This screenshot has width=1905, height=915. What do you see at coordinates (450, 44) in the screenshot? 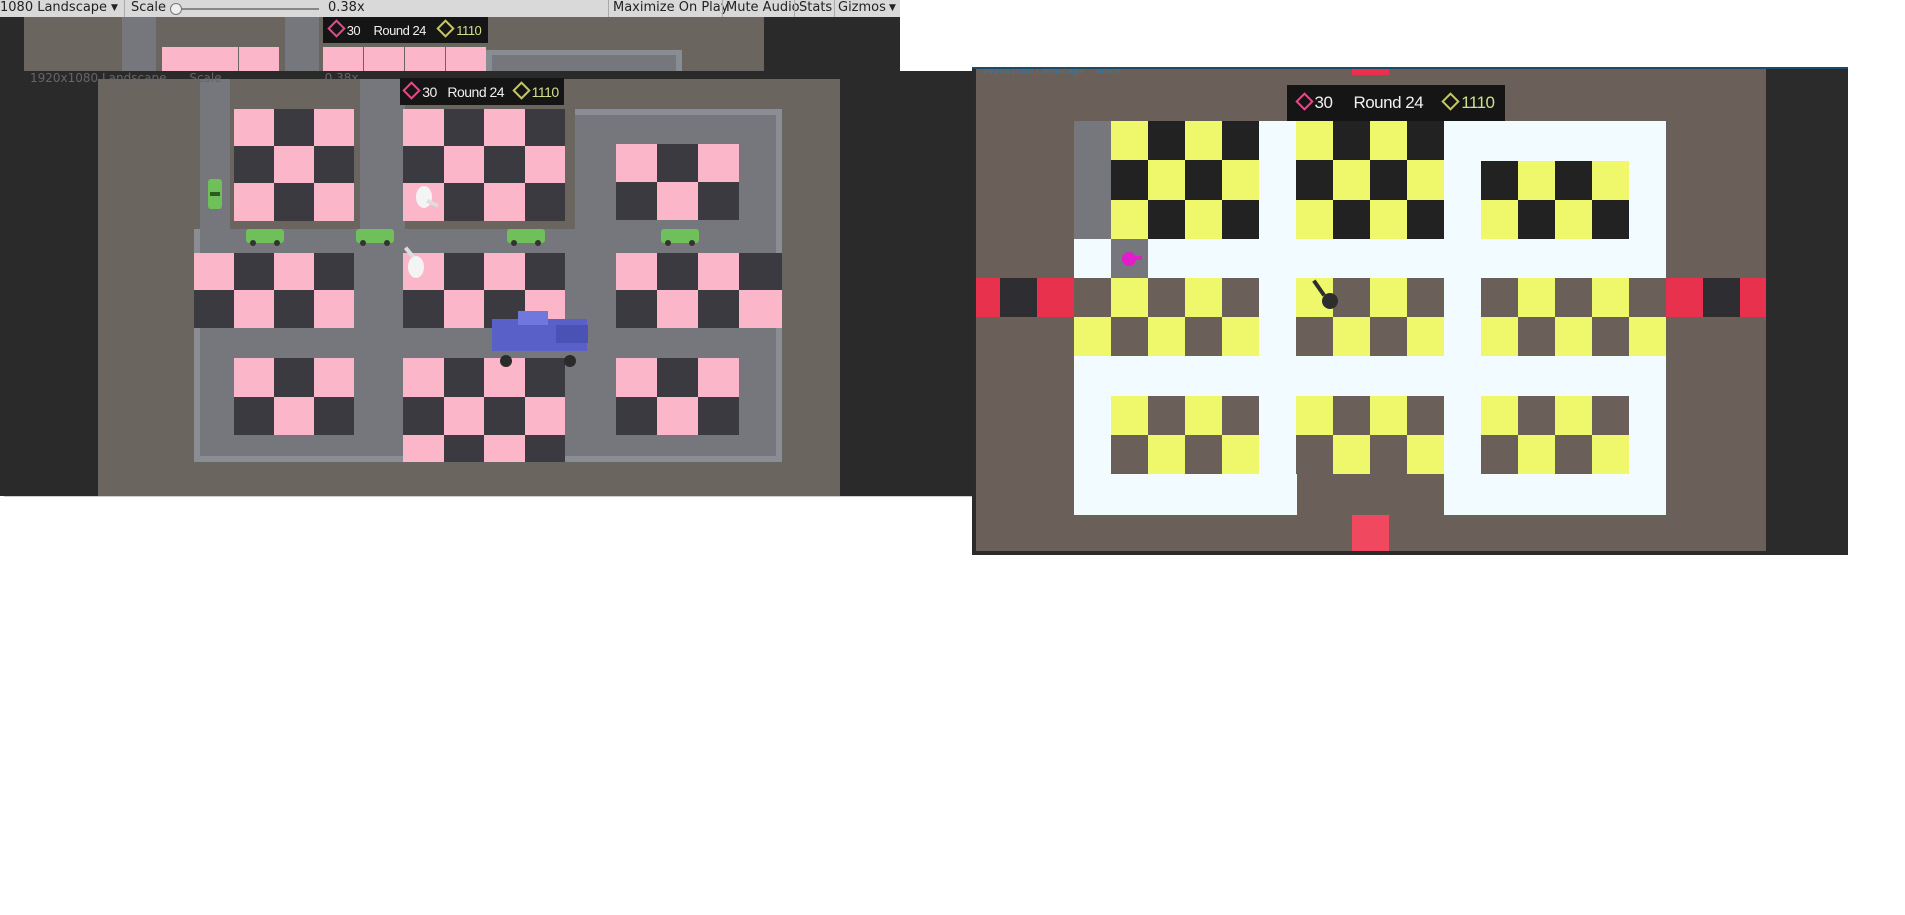
I see `cropped-game-preview: 30 Round 24 1110` at bounding box center [450, 44].